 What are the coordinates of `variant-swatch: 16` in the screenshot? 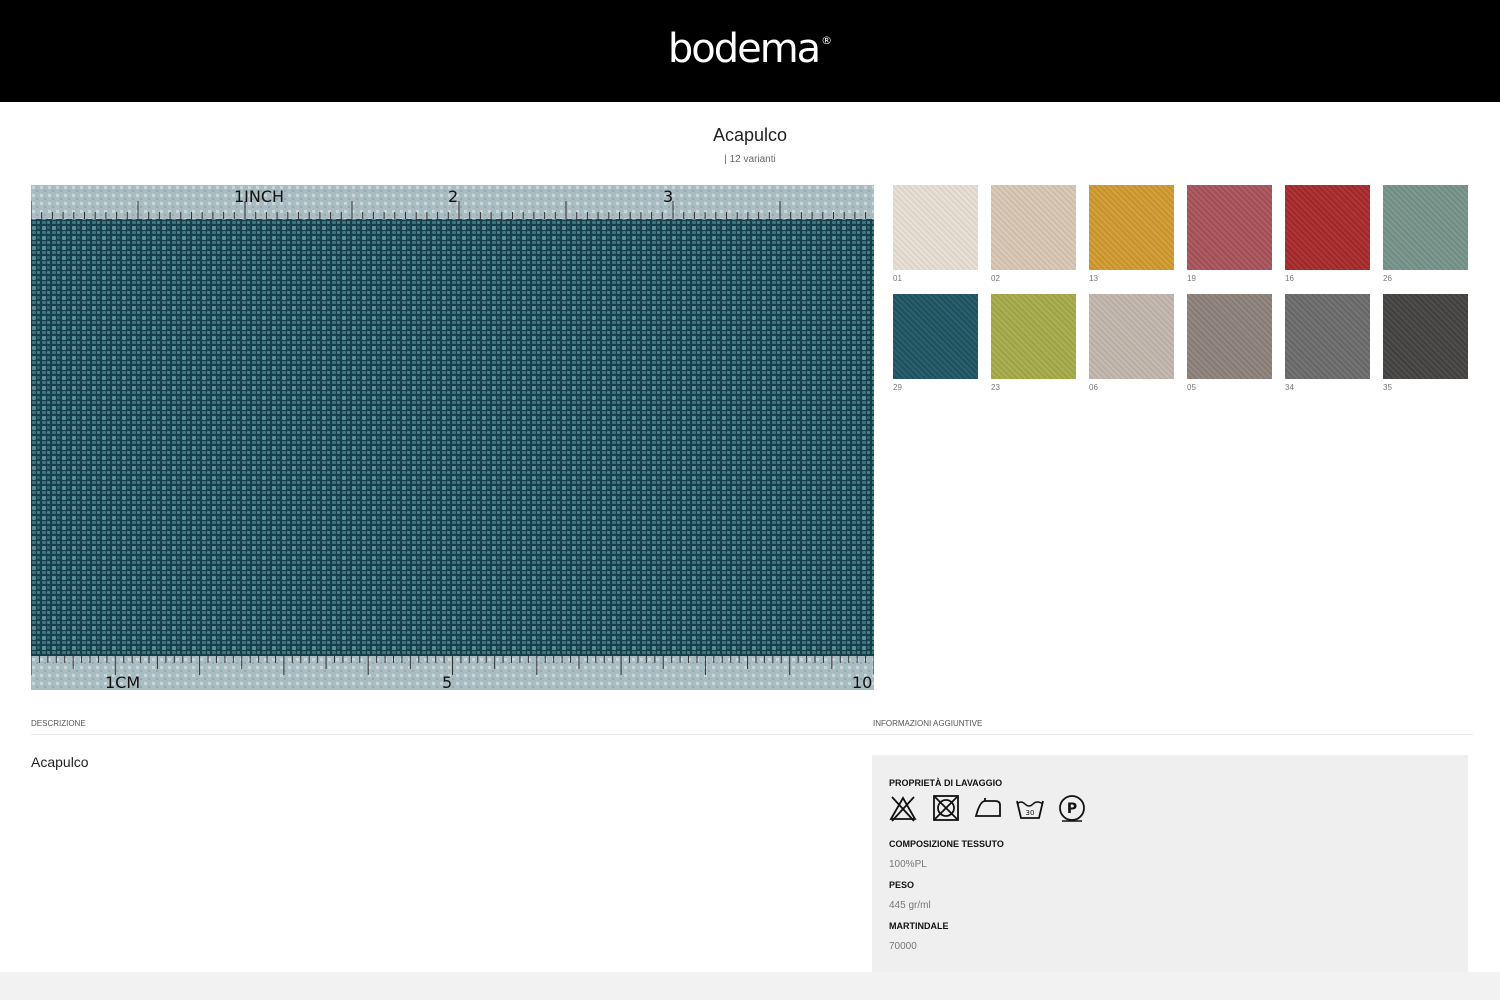 It's located at (1327, 234).